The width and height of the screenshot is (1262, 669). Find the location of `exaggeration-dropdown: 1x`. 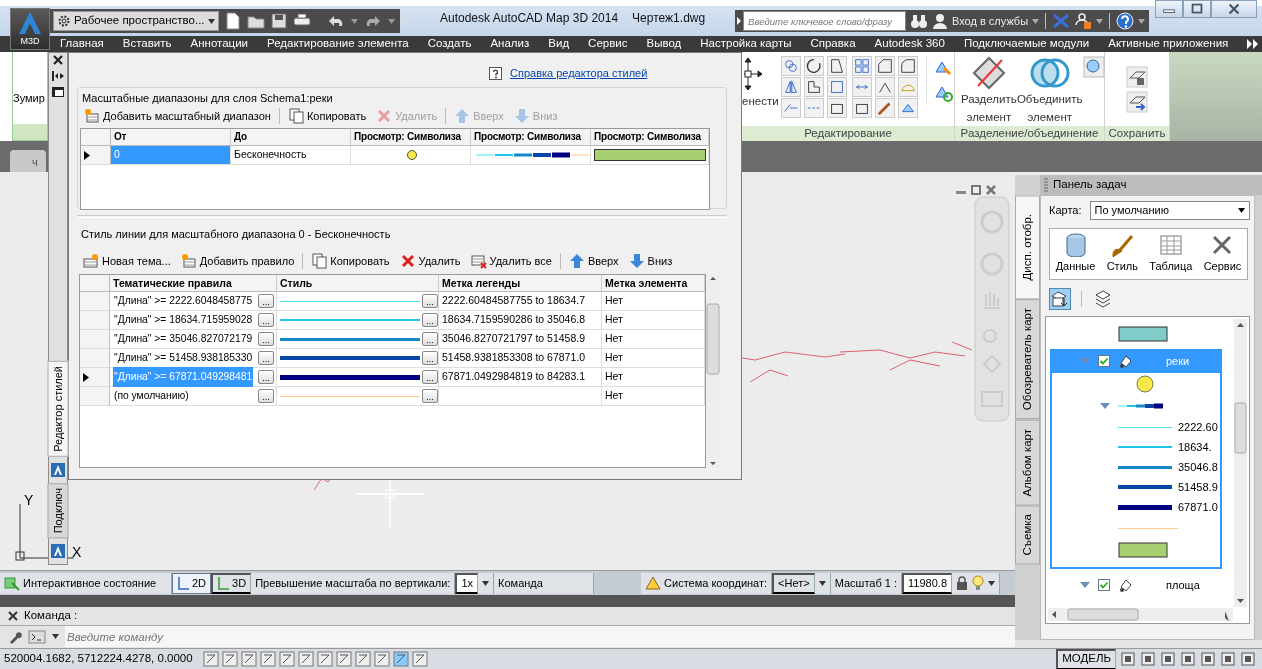

exaggeration-dropdown: 1x is located at coordinates (467, 583).